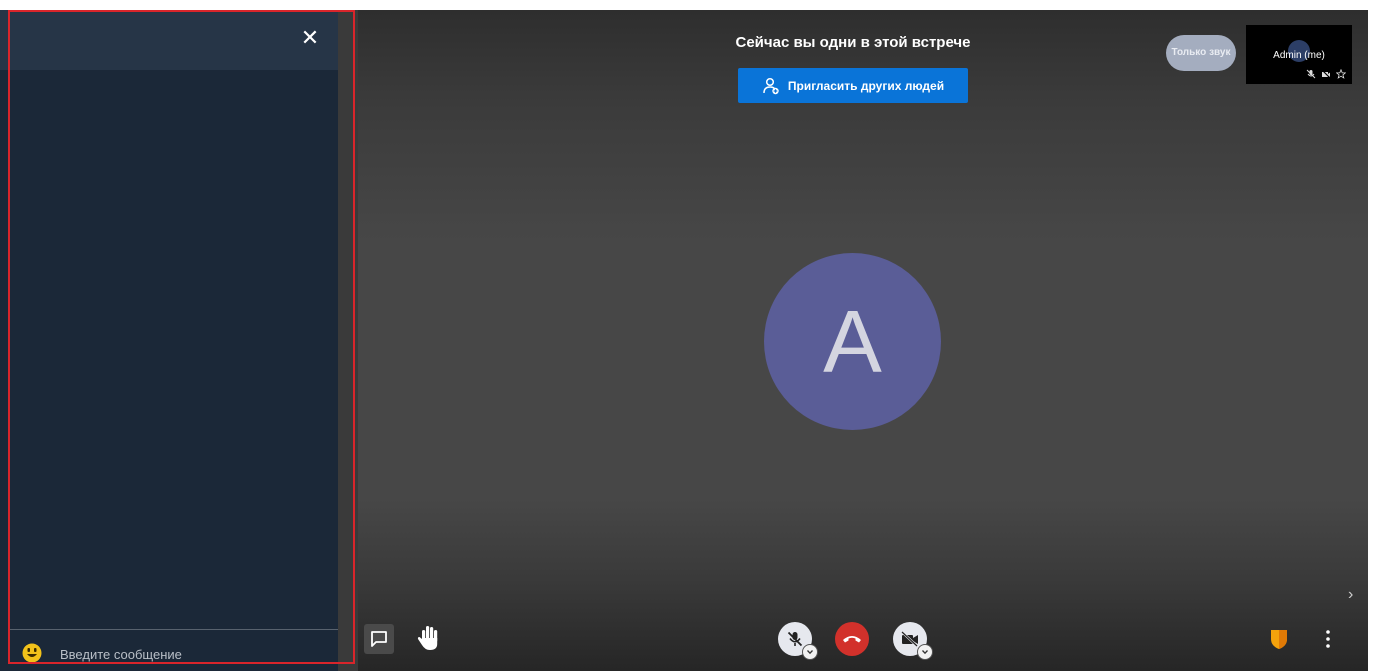  I want to click on alone-in-meeting-message: Сейчас вы одни в этой встрече, so click(853, 42).